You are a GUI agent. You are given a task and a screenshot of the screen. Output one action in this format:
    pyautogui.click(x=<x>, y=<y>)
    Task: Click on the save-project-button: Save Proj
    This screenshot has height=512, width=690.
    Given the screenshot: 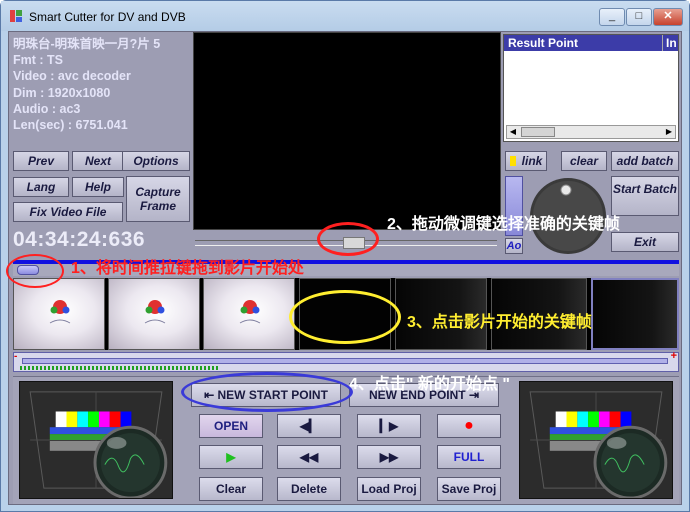 What is the action you would take?
    pyautogui.click(x=469, y=489)
    